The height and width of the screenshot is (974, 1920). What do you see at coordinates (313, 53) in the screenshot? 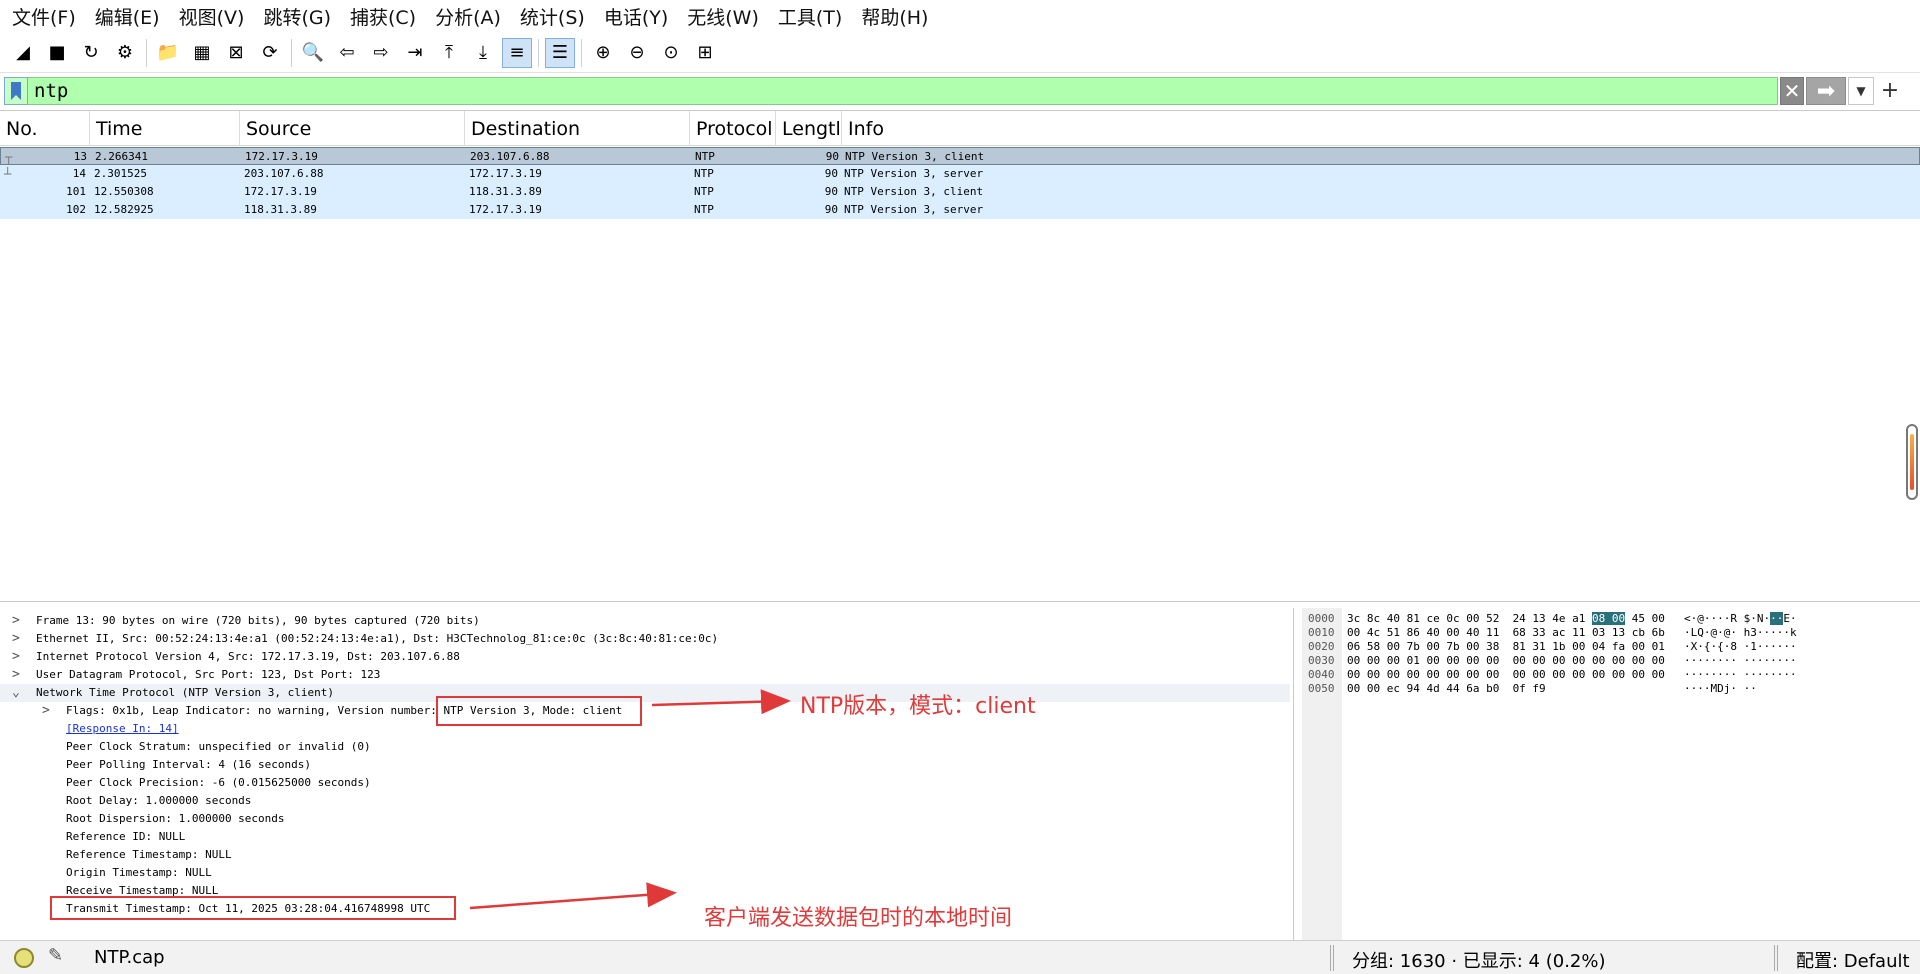
I see `find-packet-button: 🔍` at bounding box center [313, 53].